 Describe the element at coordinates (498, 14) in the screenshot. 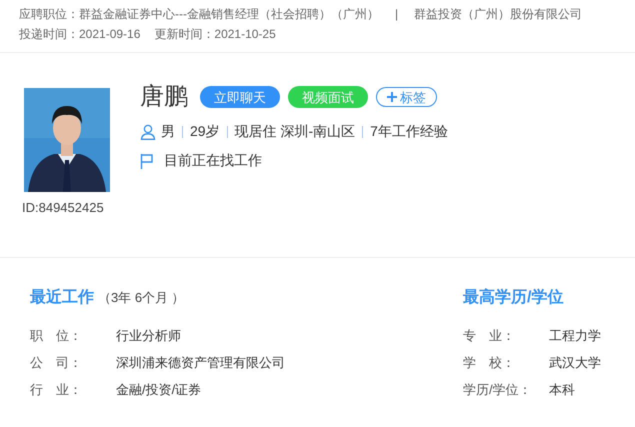

I see `company-text: 群益投资（广州）股份有限公司` at that location.